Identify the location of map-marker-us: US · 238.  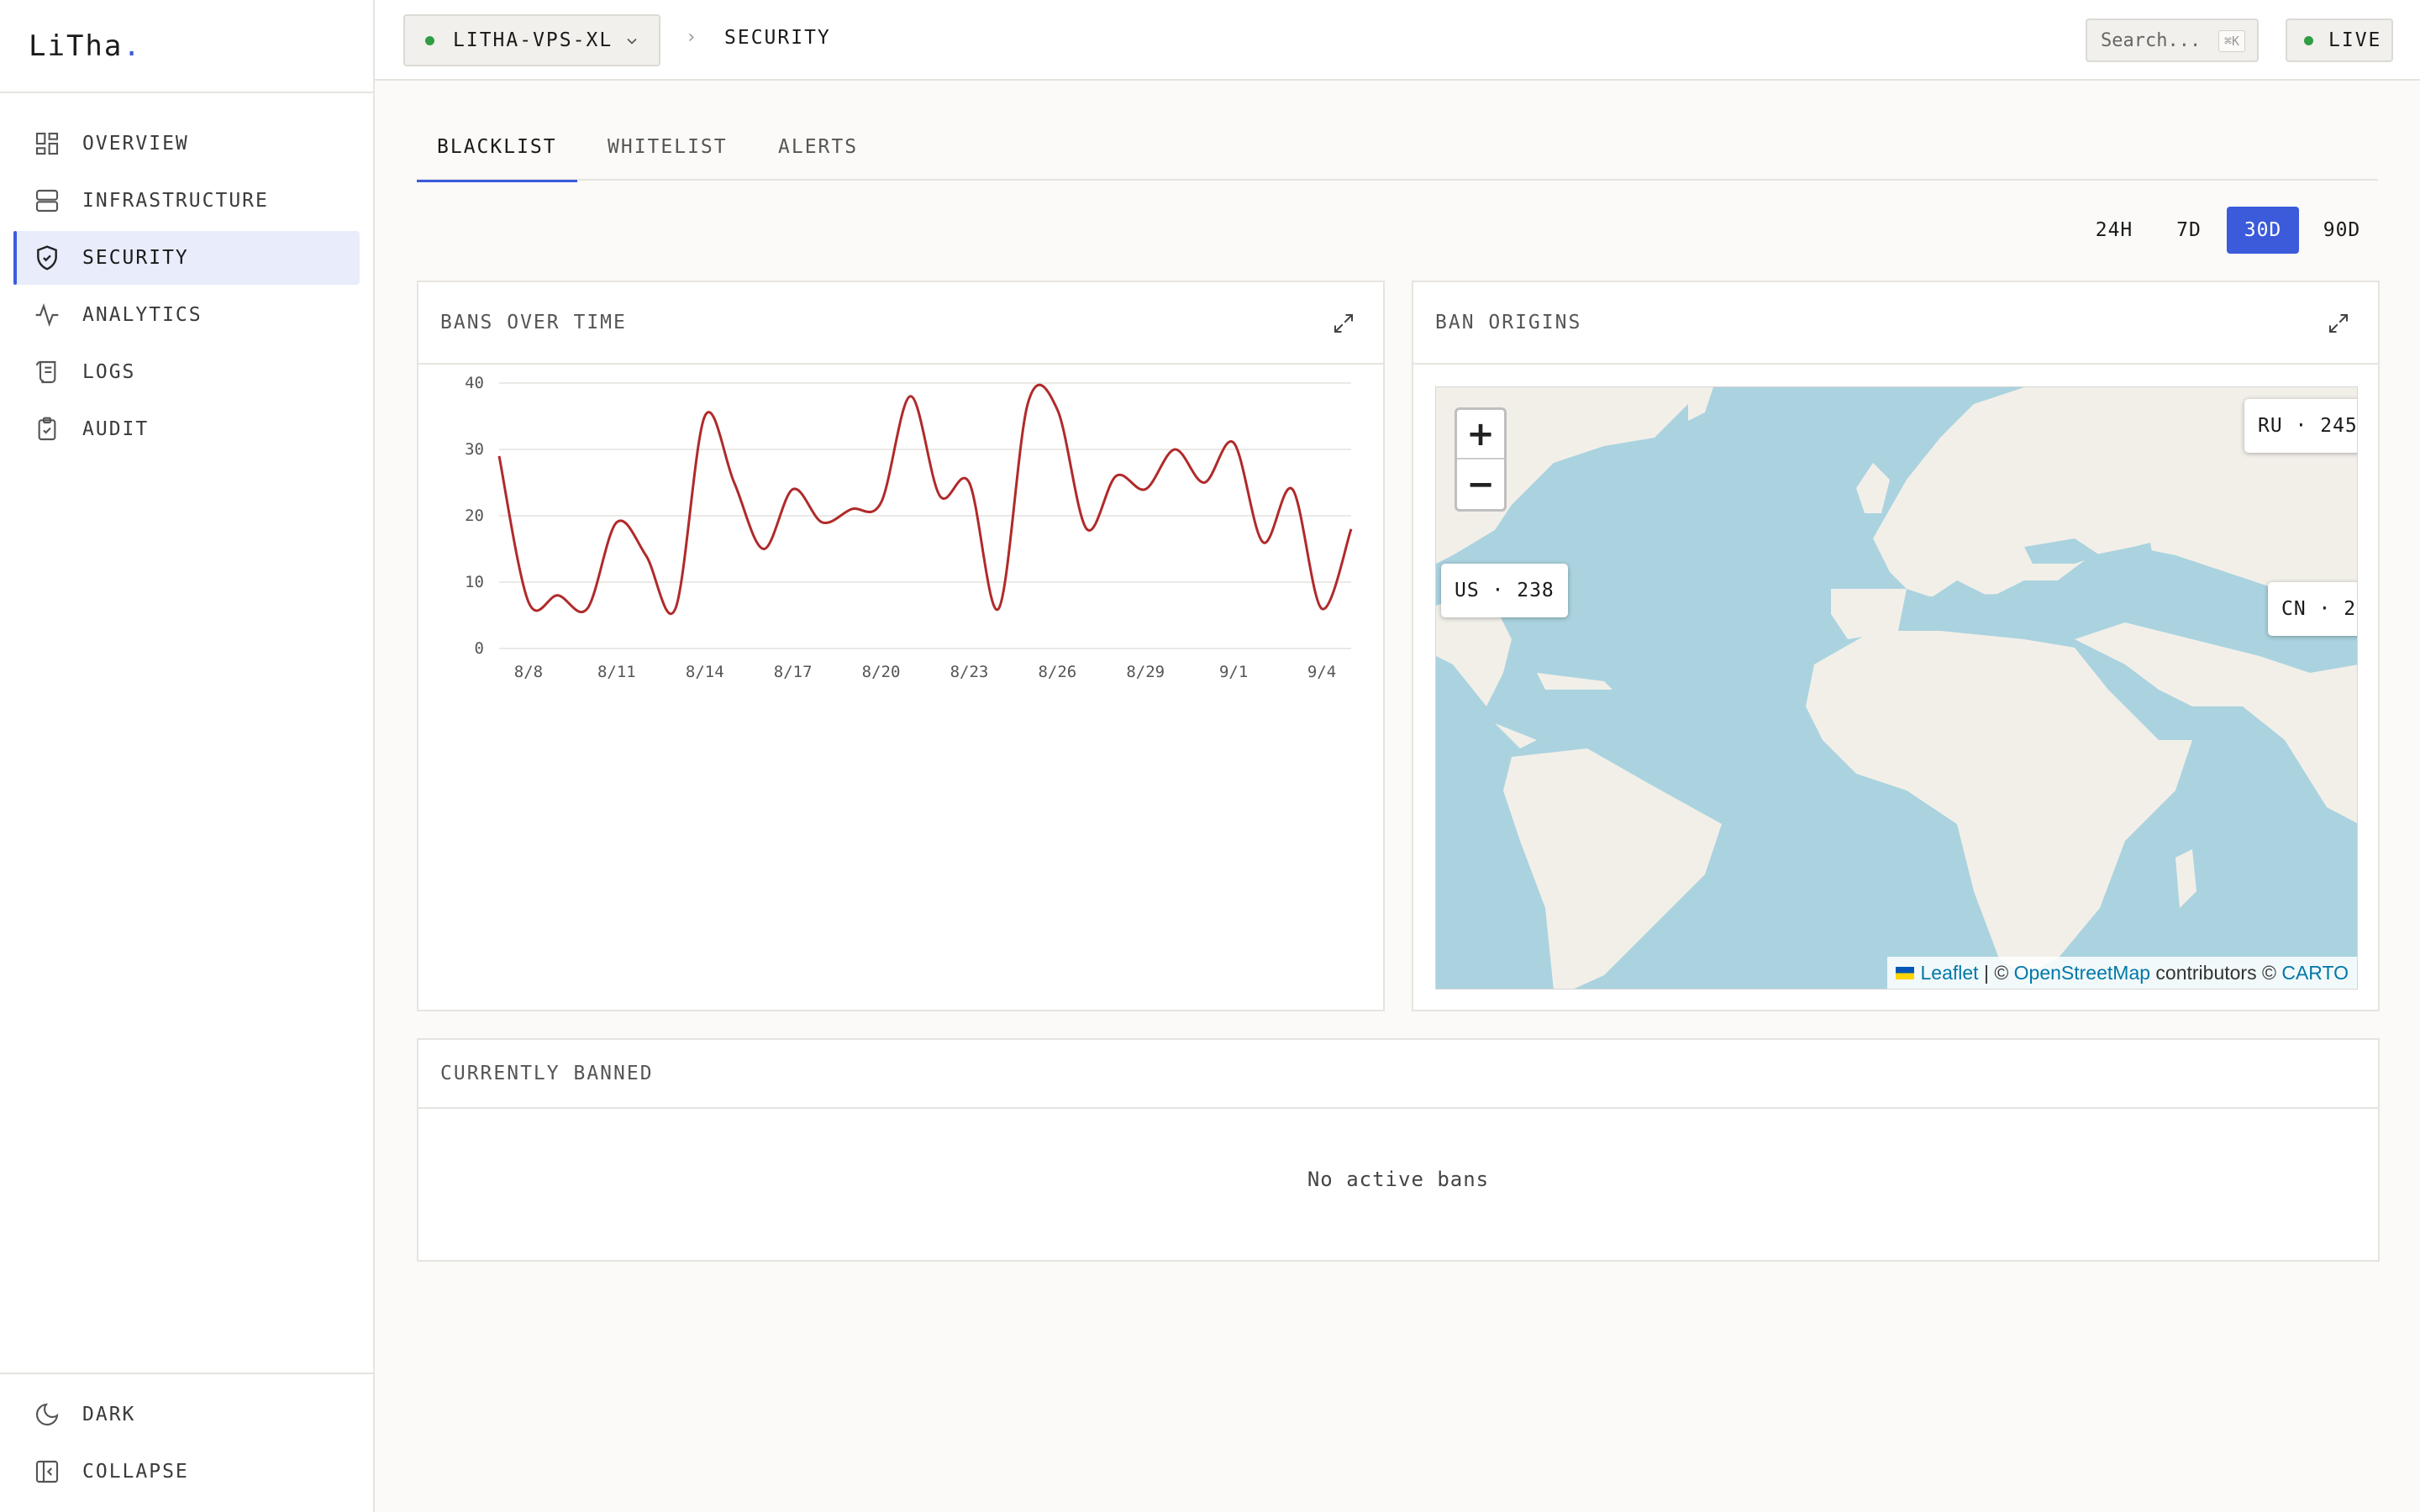
(1504, 590).